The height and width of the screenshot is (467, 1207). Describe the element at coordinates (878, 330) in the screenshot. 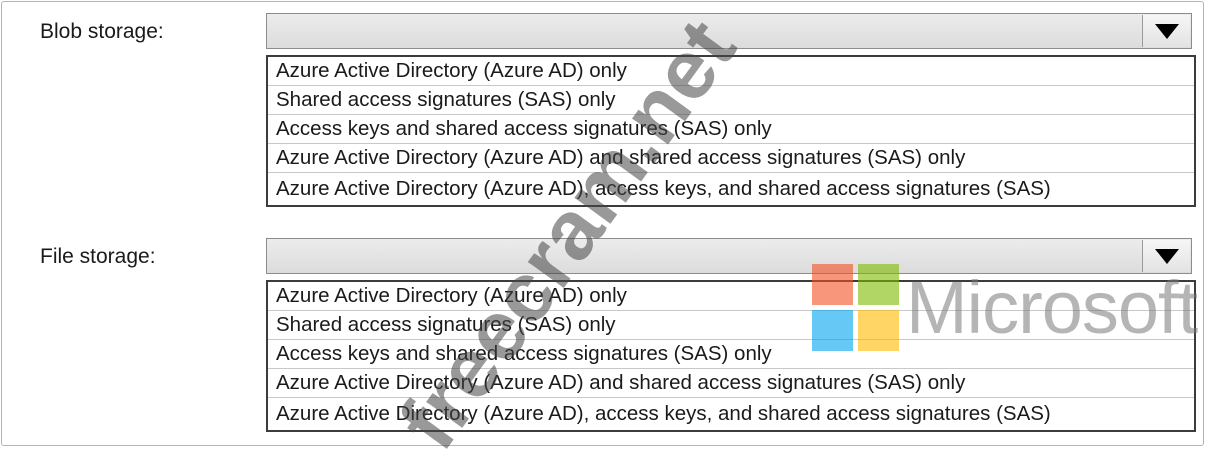

I see `microsoft-logo-yellow-square` at that location.